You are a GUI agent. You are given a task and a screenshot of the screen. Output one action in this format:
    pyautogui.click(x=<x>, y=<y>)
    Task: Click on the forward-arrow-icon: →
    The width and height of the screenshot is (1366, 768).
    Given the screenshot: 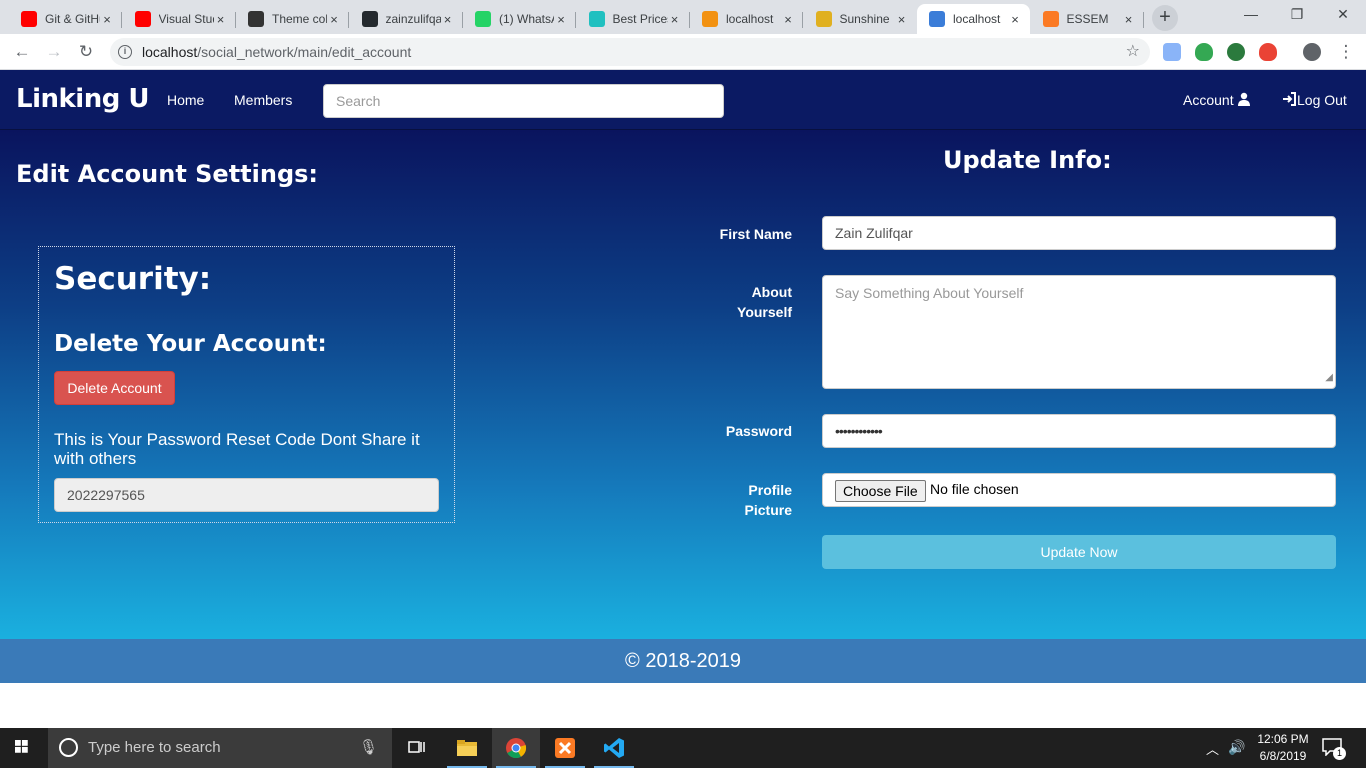 What is the action you would take?
    pyautogui.click(x=54, y=52)
    